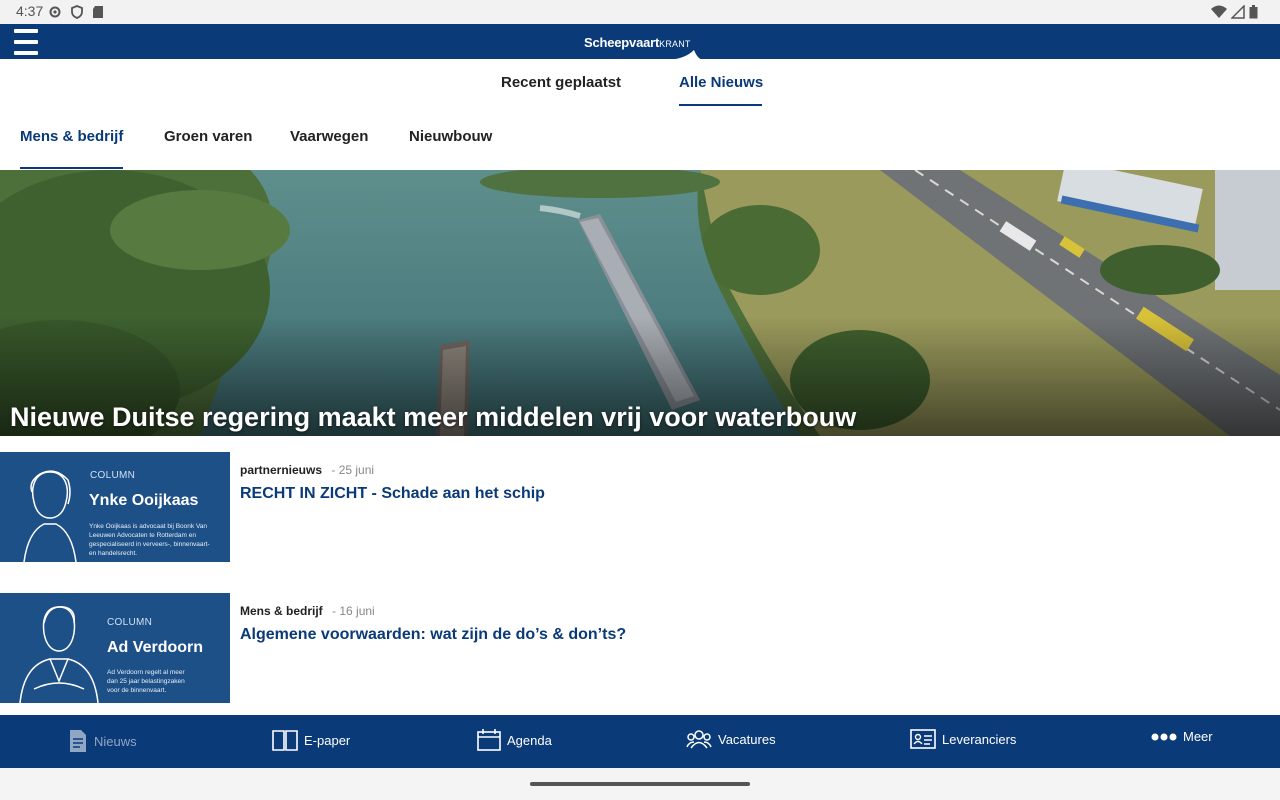 The width and height of the screenshot is (1280, 800). Describe the element at coordinates (281, 470) in the screenshot. I see `article-category: partnernieuws` at that location.